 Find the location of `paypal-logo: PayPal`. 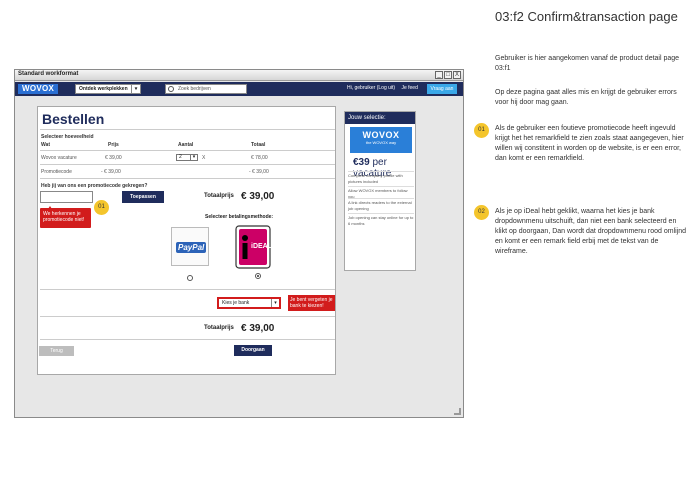

paypal-logo: PayPal is located at coordinates (191, 247).